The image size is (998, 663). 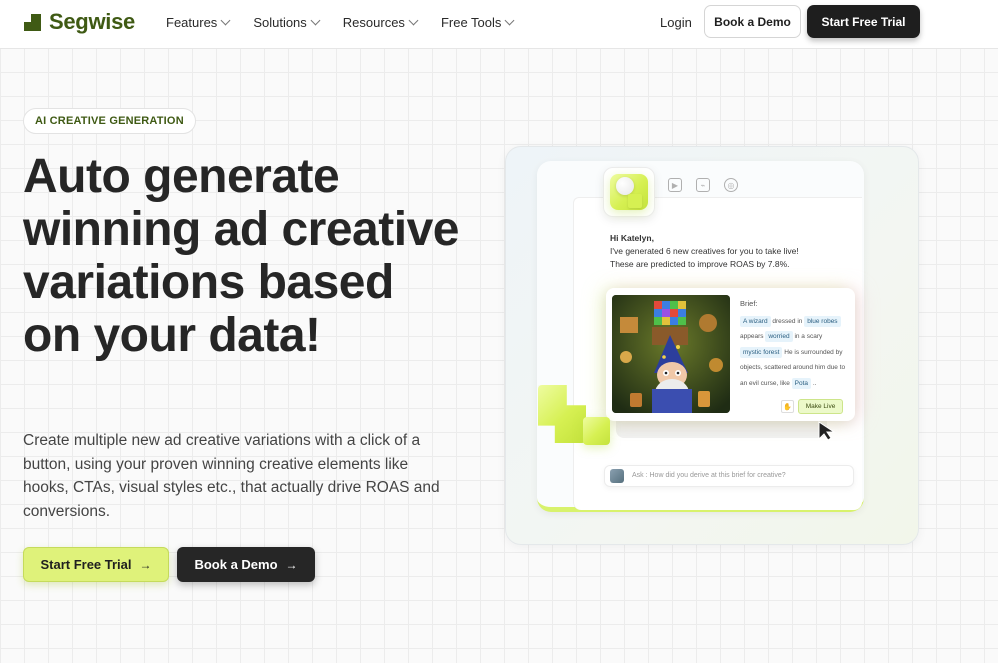 I want to click on sphere-icon, so click(x=625, y=186).